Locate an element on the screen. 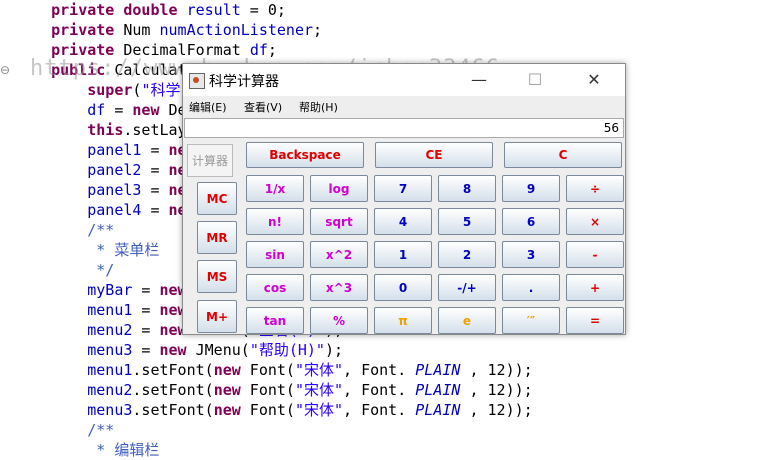 This screenshot has width=764, height=460. calc-key: 2 is located at coordinates (467, 254).